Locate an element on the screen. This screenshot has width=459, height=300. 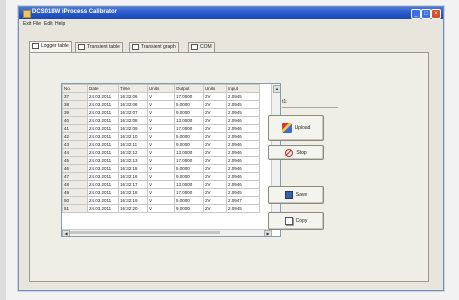
menu-file: File is located at coordinates (37, 24).